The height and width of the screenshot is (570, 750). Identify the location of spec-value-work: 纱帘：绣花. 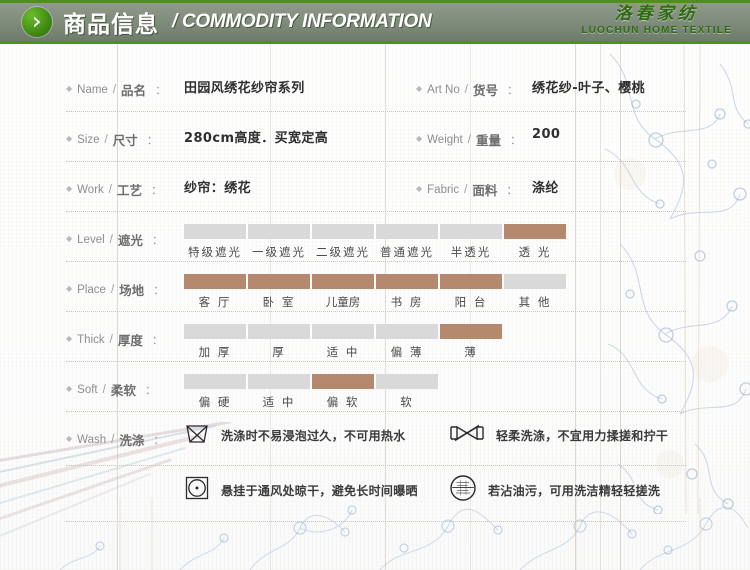
(218, 188).